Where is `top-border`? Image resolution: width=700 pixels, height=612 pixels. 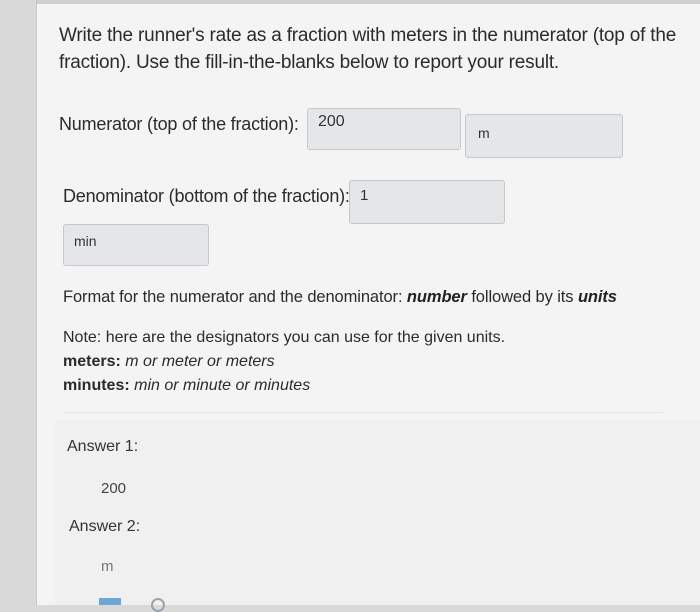
top-border is located at coordinates (368, 2).